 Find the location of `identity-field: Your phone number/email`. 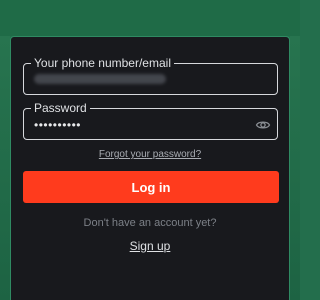

identity-field: Your phone number/email is located at coordinates (150, 75).